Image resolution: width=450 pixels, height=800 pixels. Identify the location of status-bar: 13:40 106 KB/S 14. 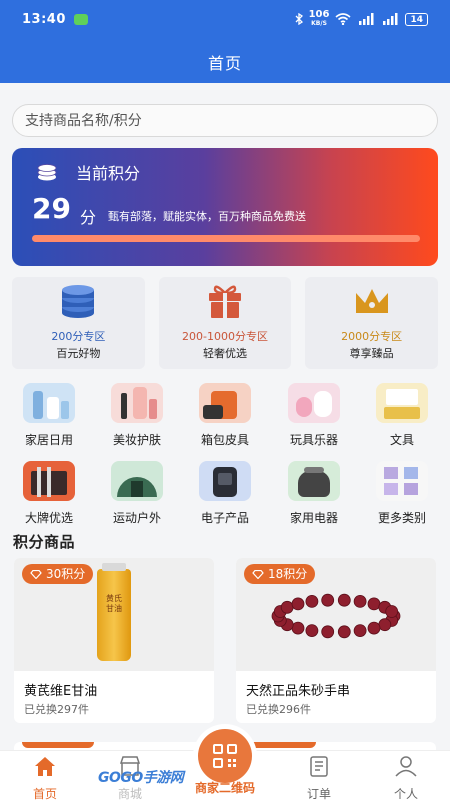
(225, 19).